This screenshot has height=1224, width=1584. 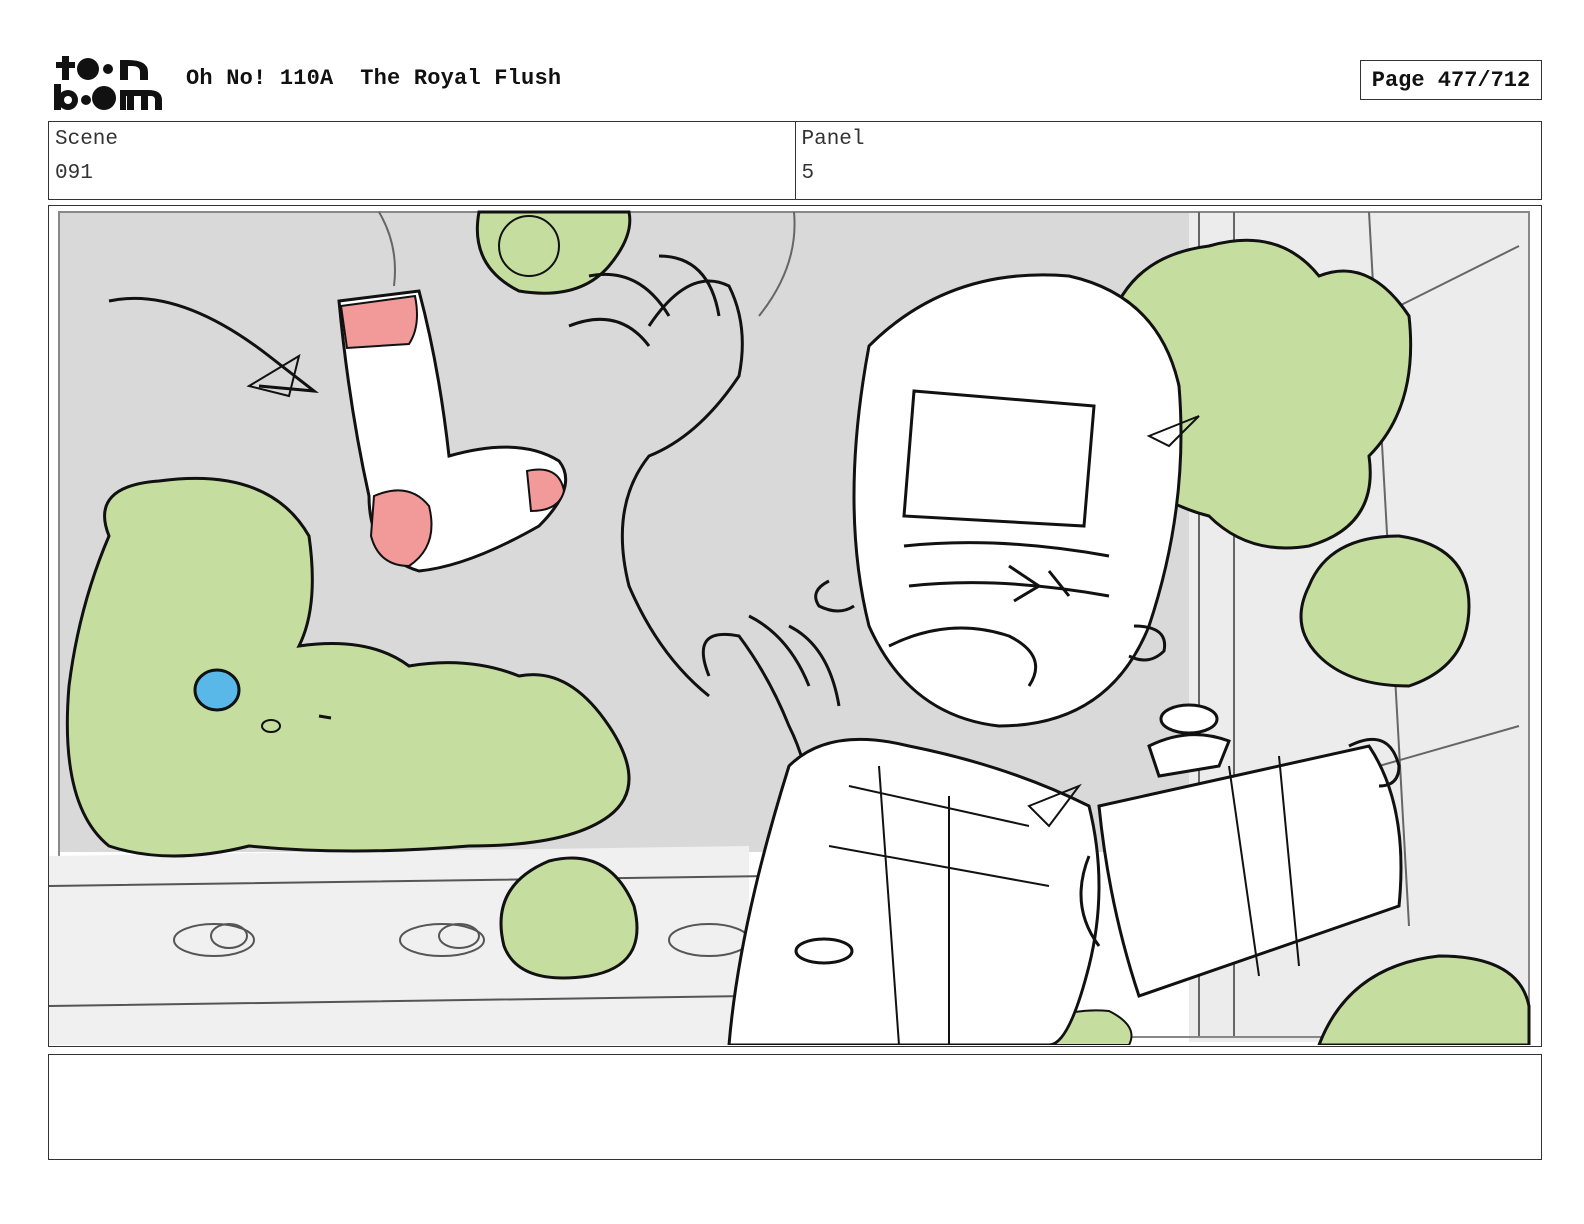 I want to click on document-title: Oh No! 110A The Royal Flush, so click(x=374, y=78).